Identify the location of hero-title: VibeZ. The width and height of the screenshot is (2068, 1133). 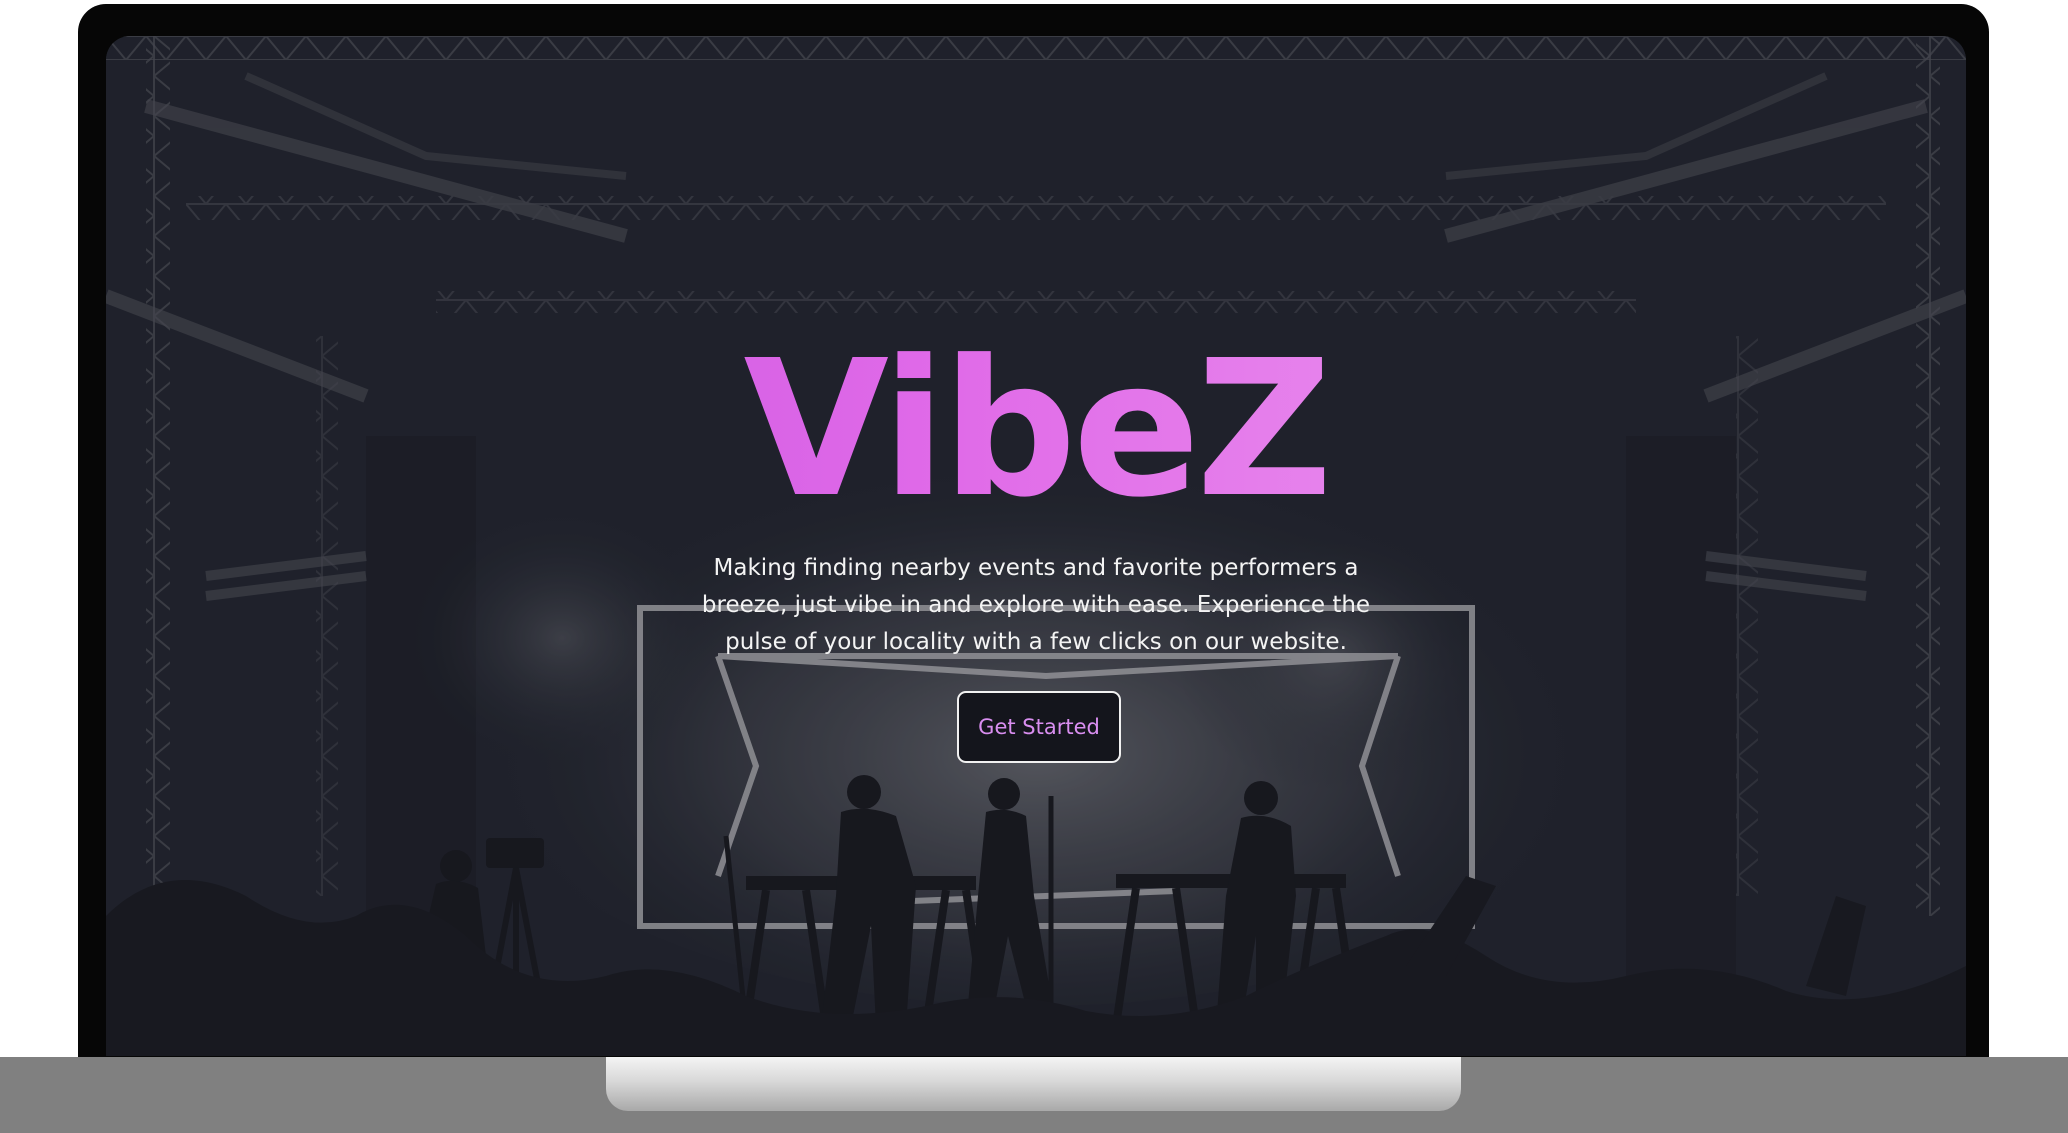
(1036, 430).